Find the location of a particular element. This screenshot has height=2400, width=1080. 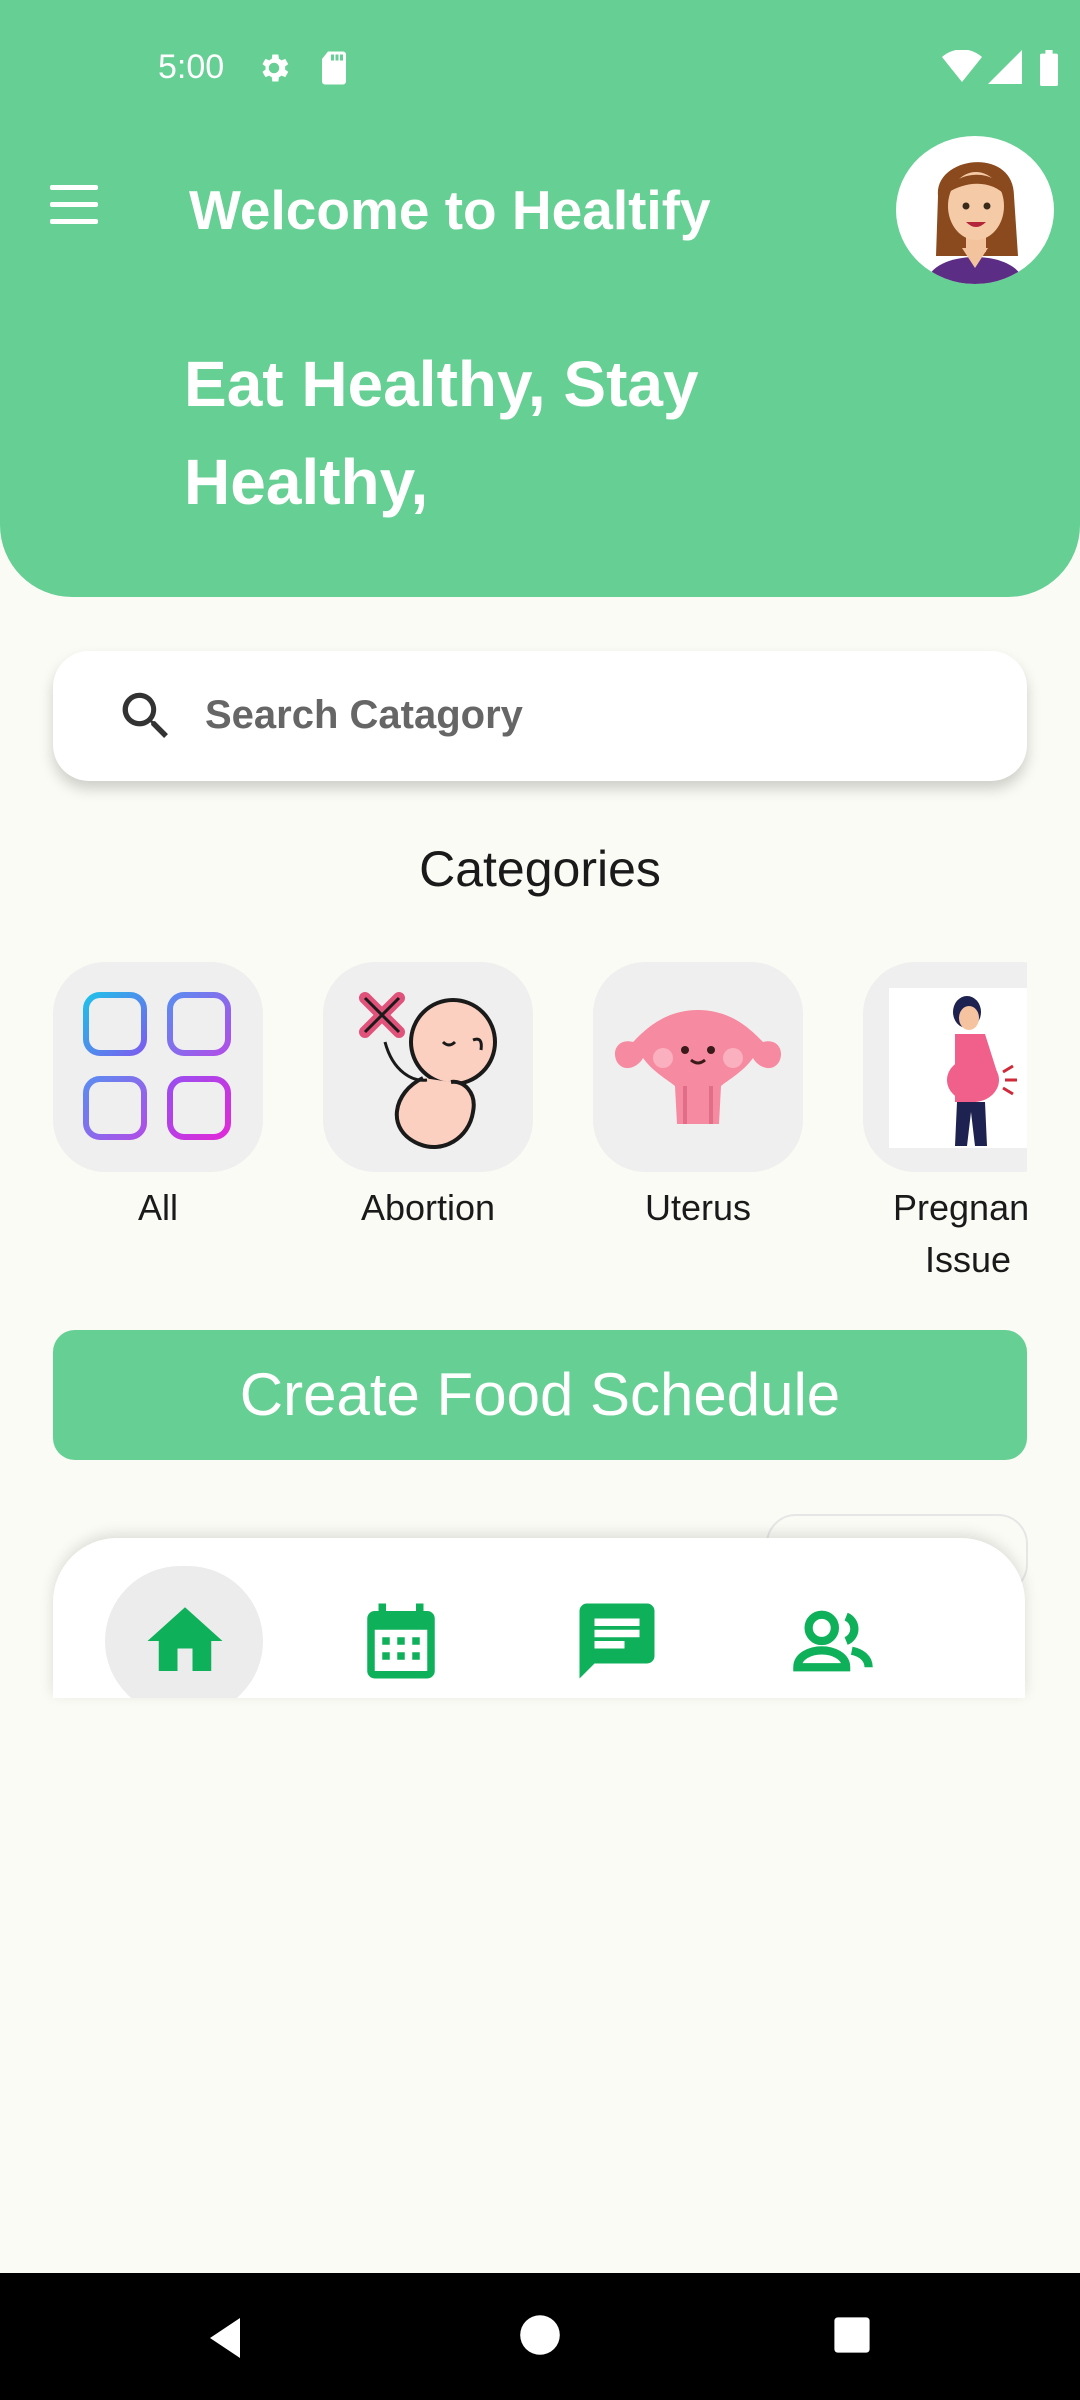

category-all: All is located at coordinates (158, 1098).